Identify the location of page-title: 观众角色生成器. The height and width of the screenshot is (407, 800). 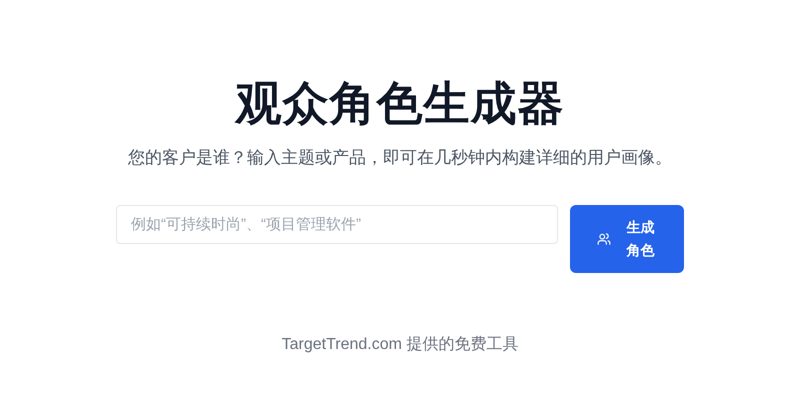
(400, 103).